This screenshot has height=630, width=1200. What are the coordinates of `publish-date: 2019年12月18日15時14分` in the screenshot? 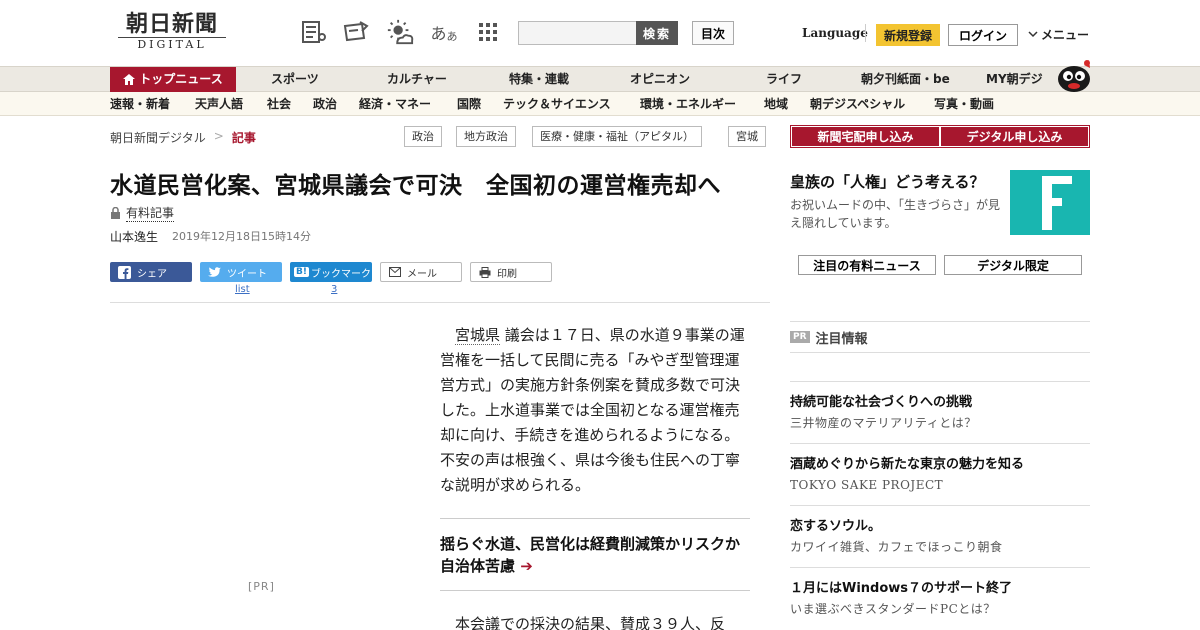 It's located at (241, 236).